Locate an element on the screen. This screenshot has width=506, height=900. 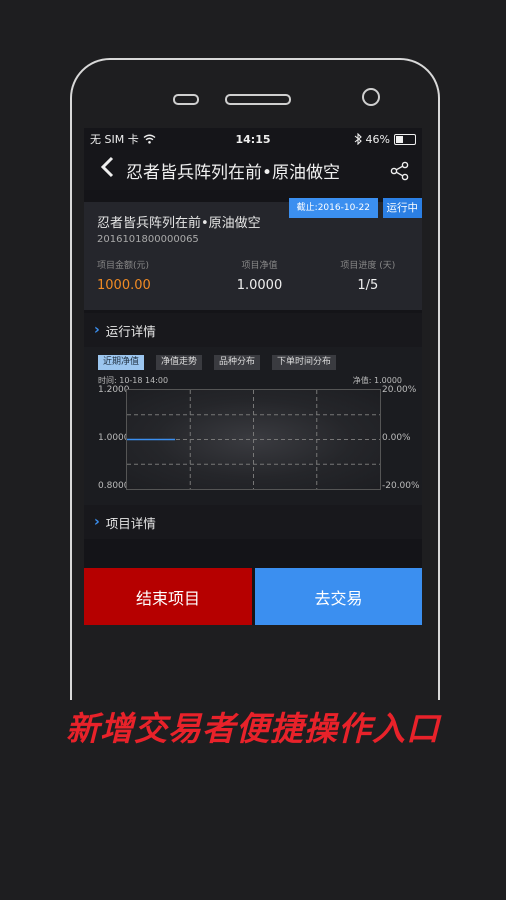
section-run-details: › 运行详情 is located at coordinates (253, 330).